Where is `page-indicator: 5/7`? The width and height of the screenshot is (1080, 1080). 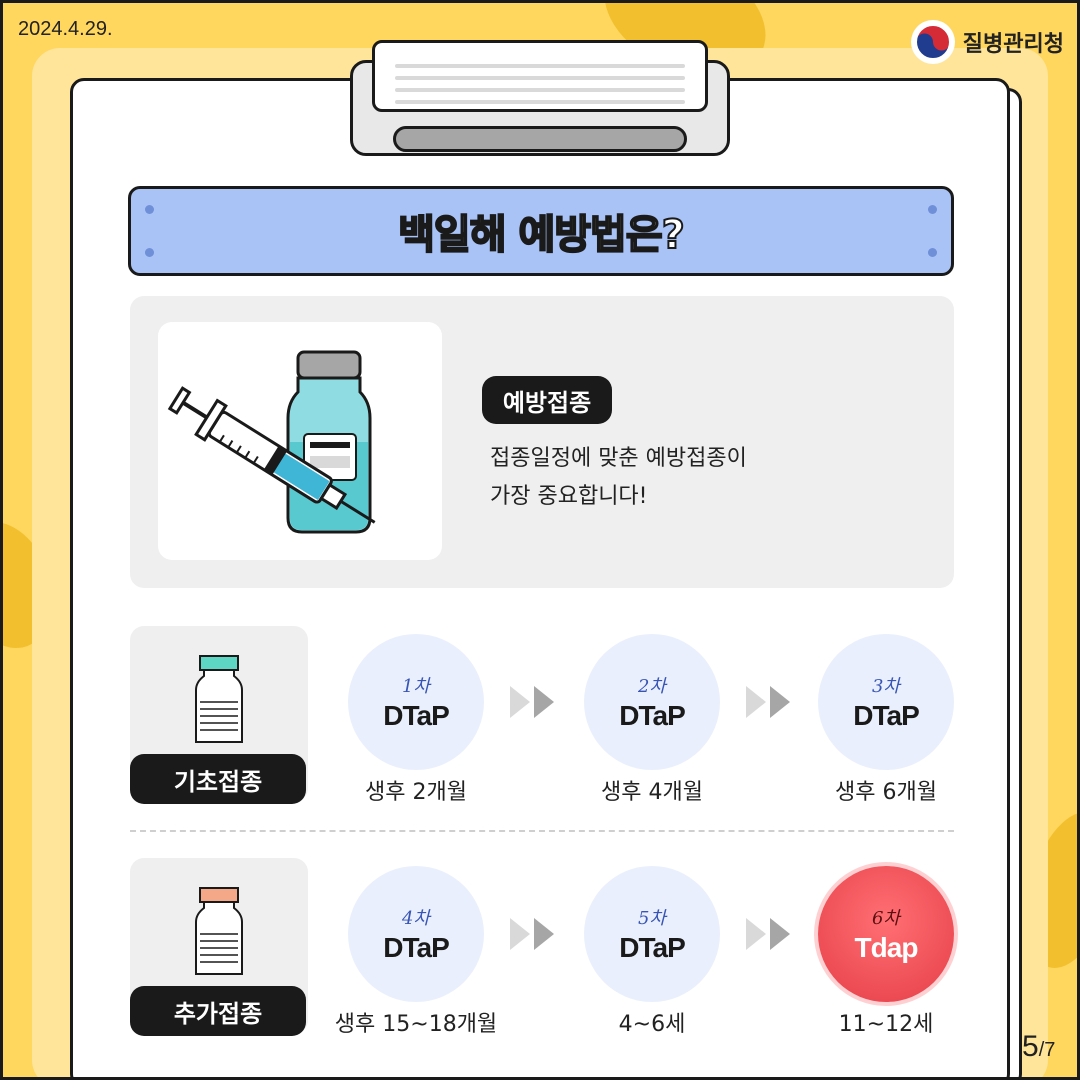 page-indicator: 5/7 is located at coordinates (1038, 1047).